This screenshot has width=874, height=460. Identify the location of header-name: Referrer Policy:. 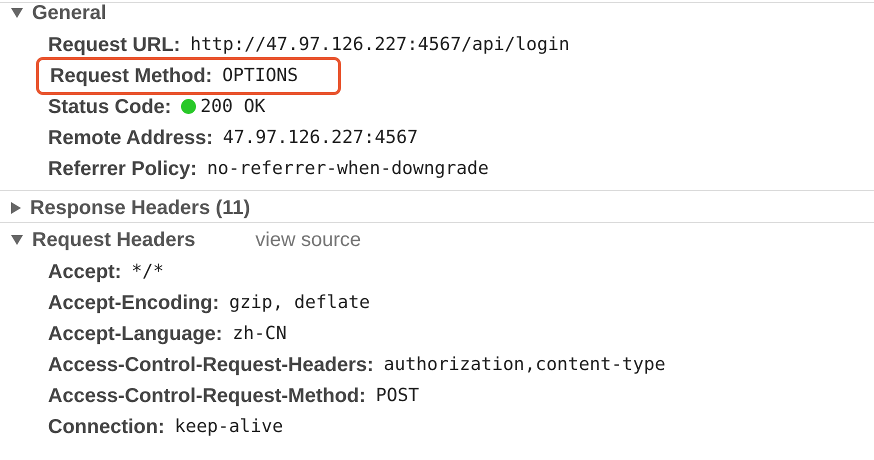
(122, 169).